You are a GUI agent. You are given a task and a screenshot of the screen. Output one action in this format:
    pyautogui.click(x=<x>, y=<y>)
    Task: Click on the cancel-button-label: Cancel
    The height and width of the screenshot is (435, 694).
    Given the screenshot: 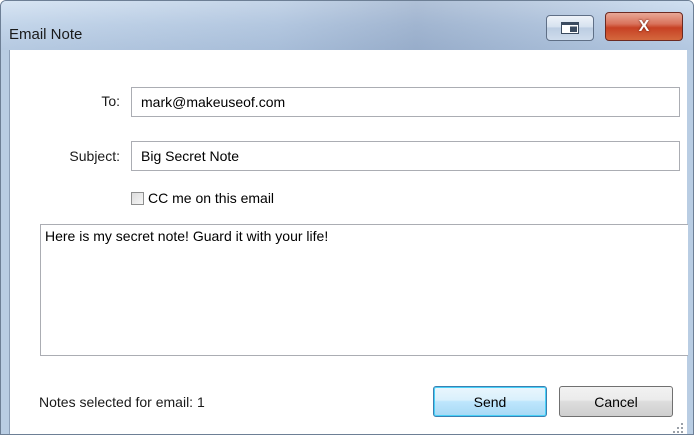 What is the action you would take?
    pyautogui.click(x=616, y=401)
    